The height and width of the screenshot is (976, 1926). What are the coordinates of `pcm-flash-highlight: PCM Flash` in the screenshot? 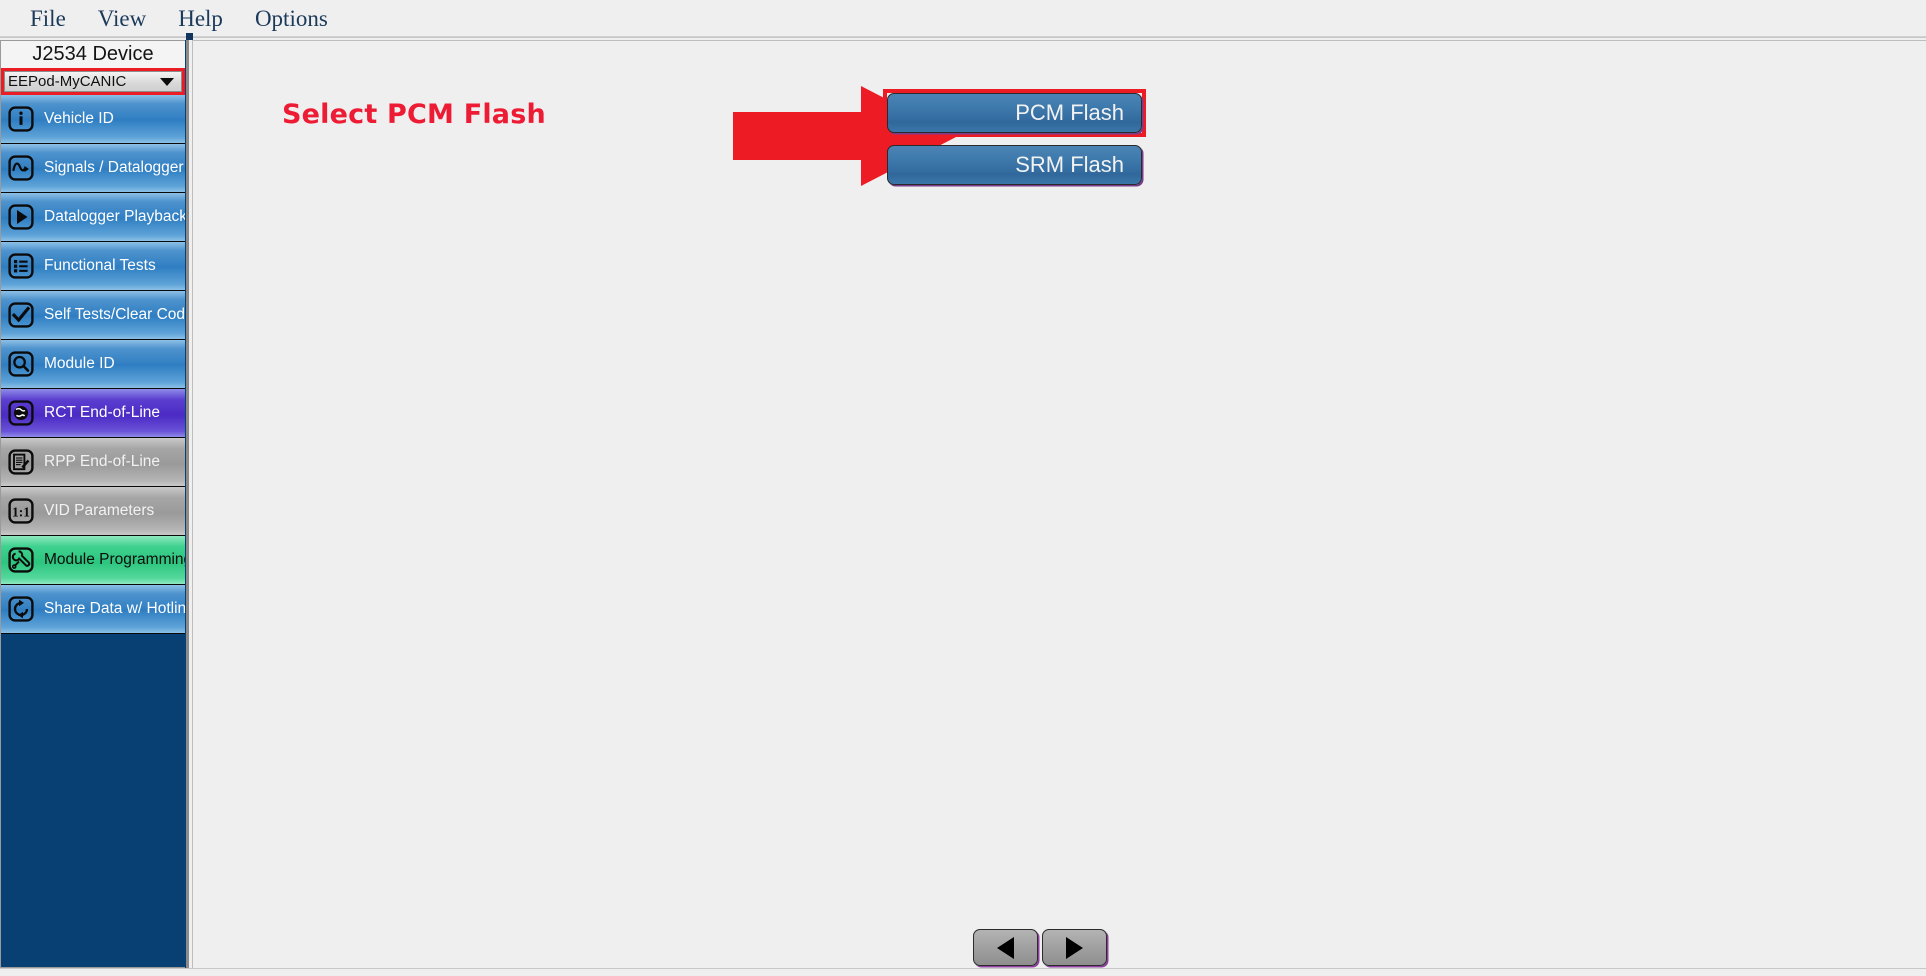 It's located at (1014, 113).